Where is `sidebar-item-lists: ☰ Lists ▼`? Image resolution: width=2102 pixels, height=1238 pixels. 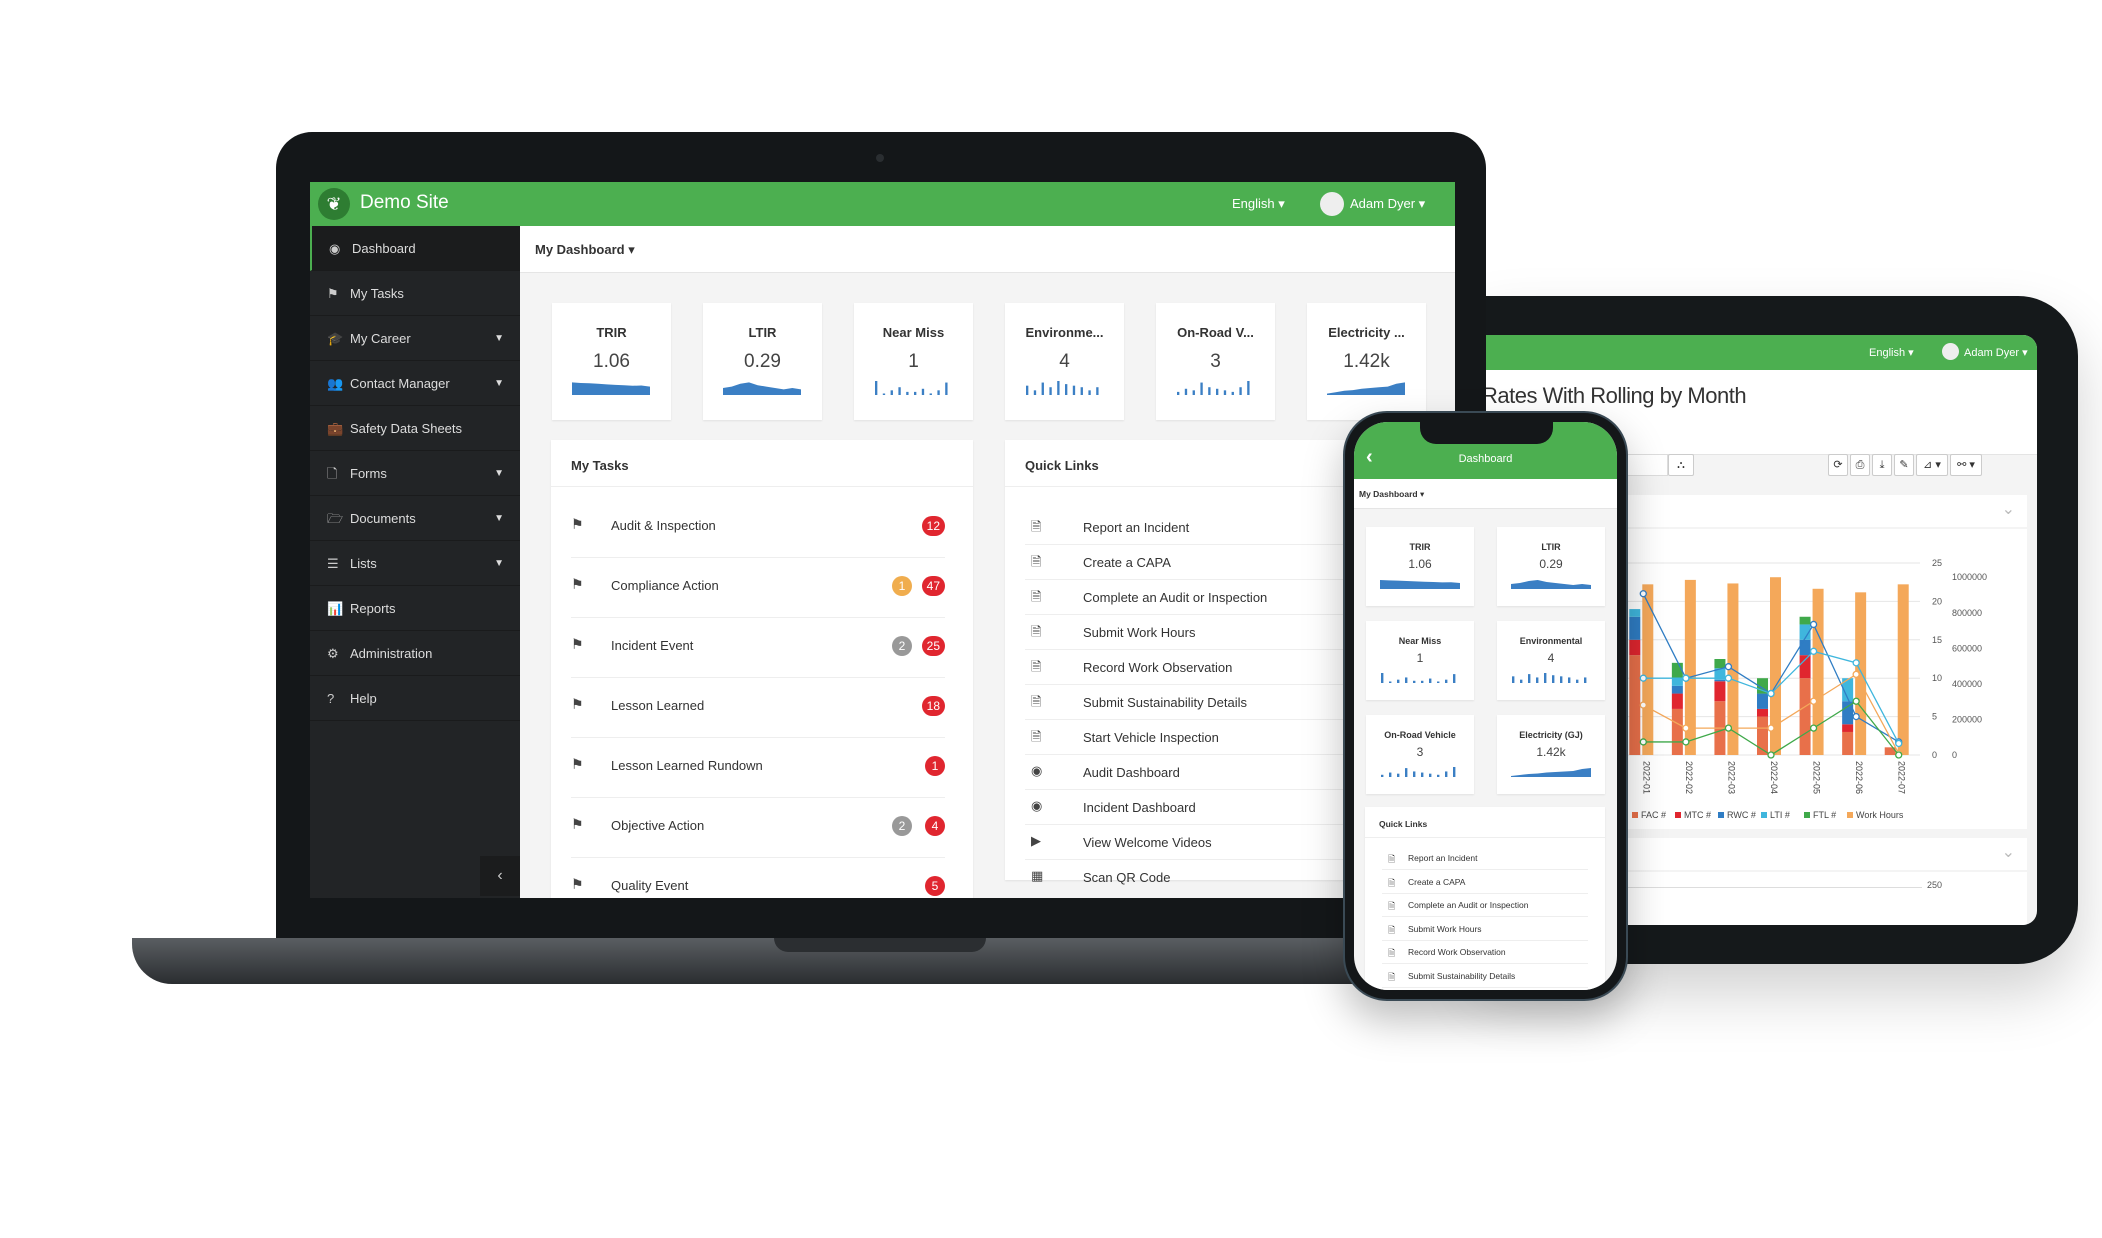 sidebar-item-lists: ☰ Lists ▼ is located at coordinates (415, 563).